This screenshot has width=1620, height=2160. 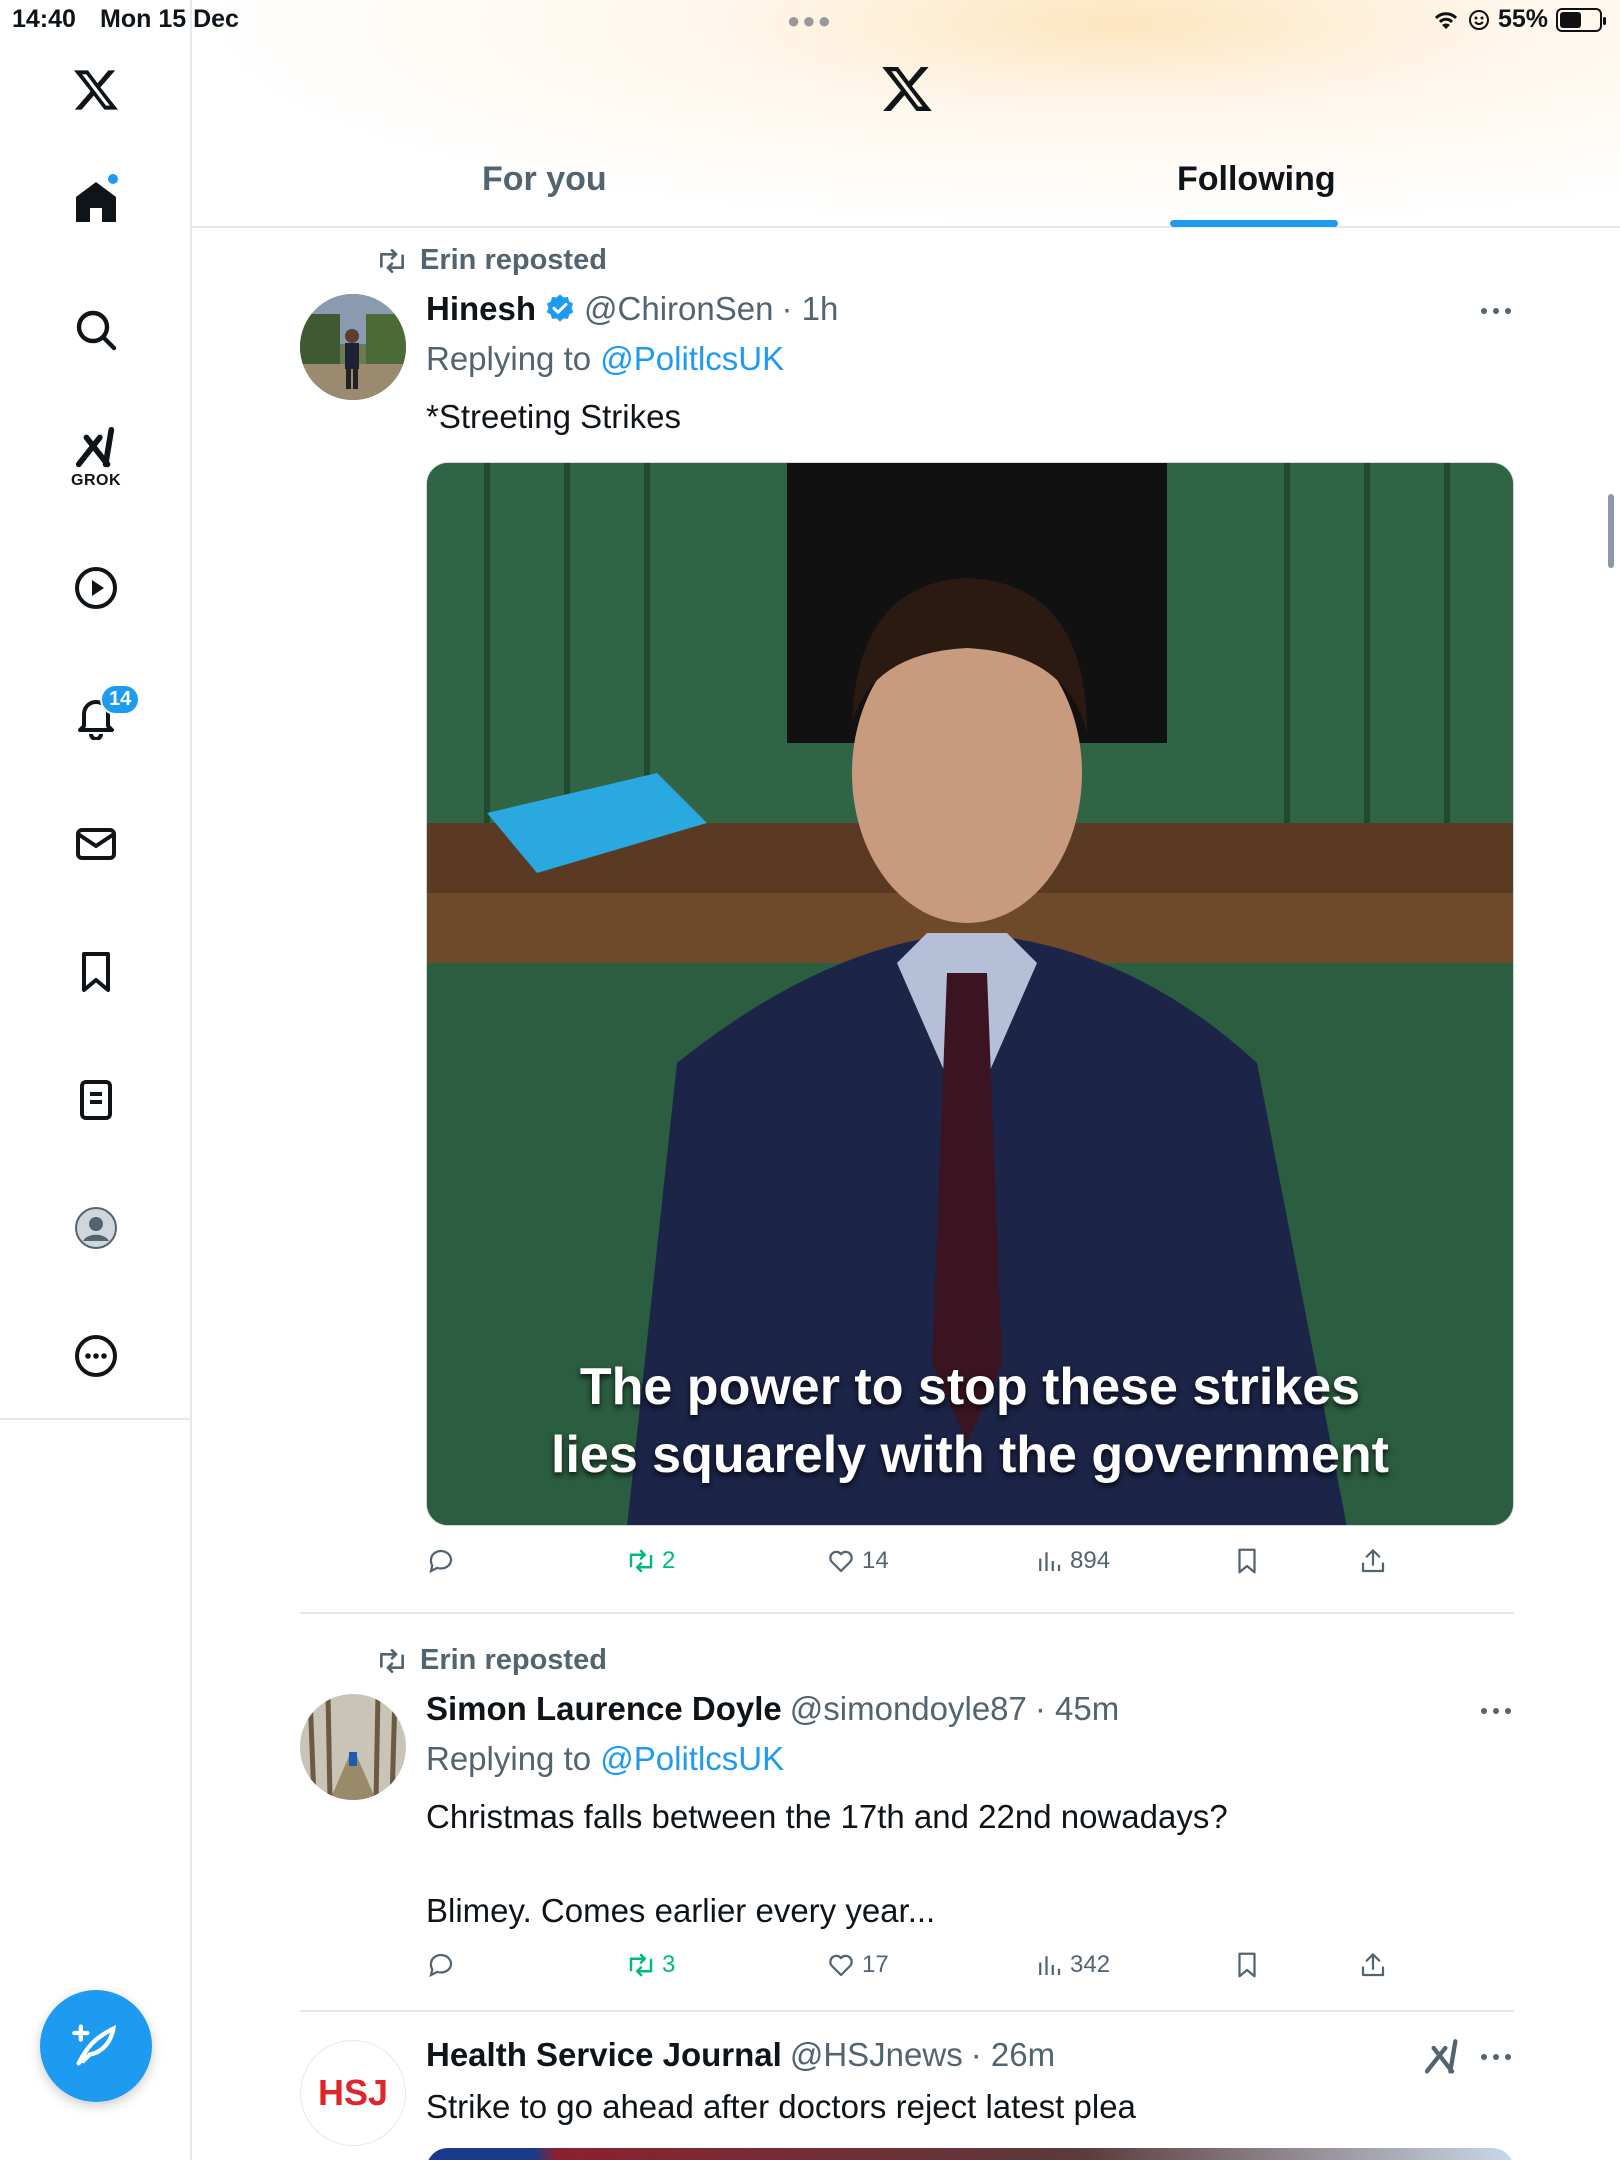 I want to click on like-button: 14, so click(x=857, y=1561).